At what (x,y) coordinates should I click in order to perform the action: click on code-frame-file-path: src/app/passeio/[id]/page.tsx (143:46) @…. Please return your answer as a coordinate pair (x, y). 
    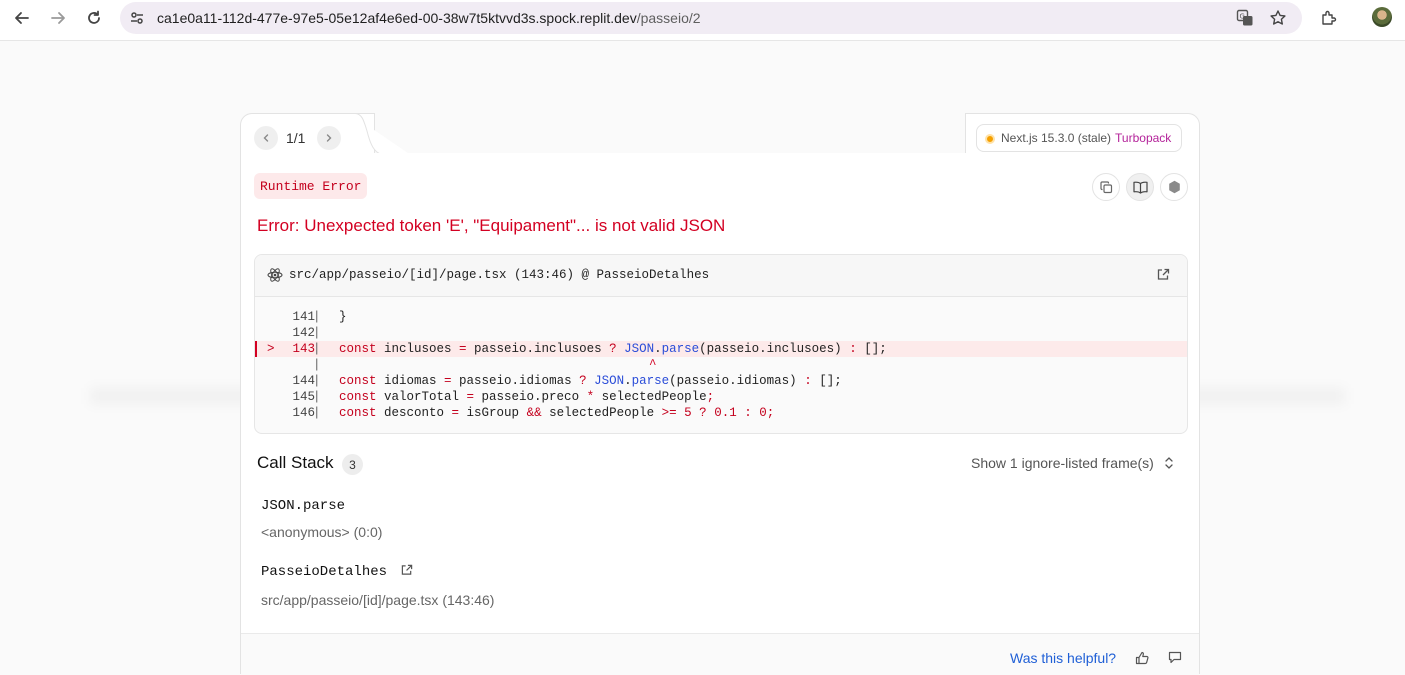
    Looking at the image, I should click on (499, 275).